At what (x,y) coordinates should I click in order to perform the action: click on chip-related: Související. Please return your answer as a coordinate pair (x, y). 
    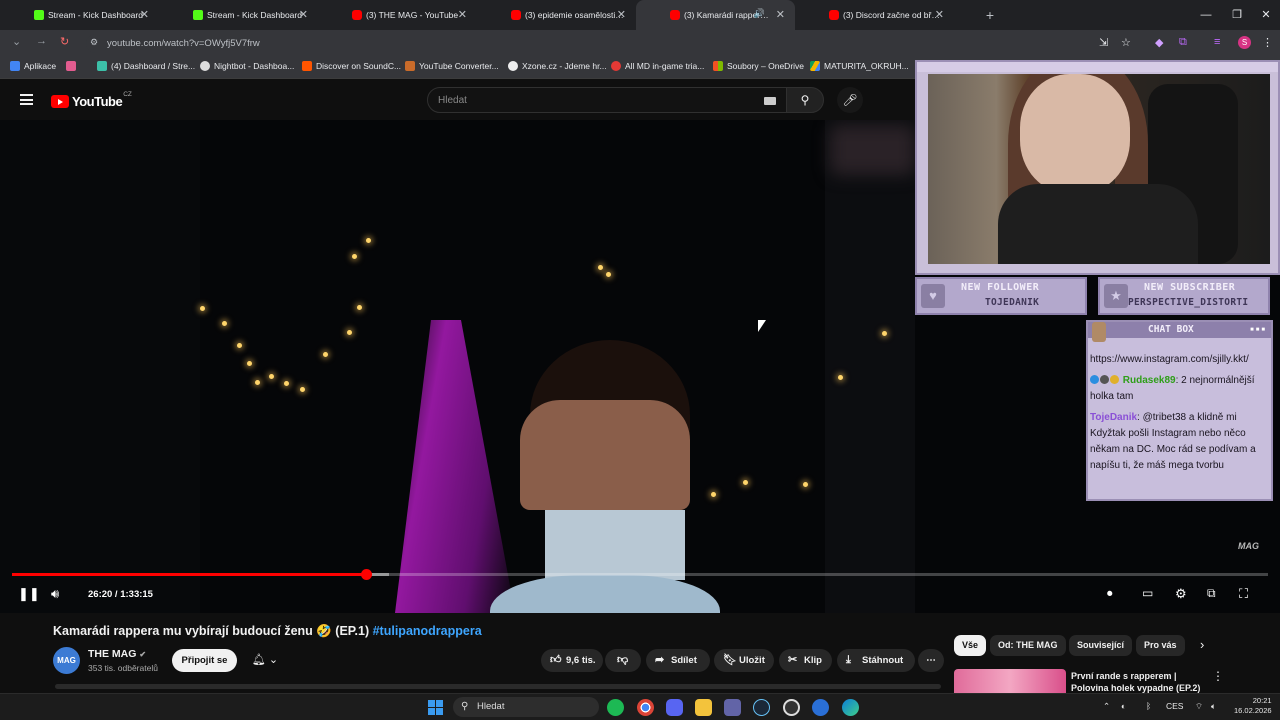
    Looking at the image, I should click on (1101, 645).